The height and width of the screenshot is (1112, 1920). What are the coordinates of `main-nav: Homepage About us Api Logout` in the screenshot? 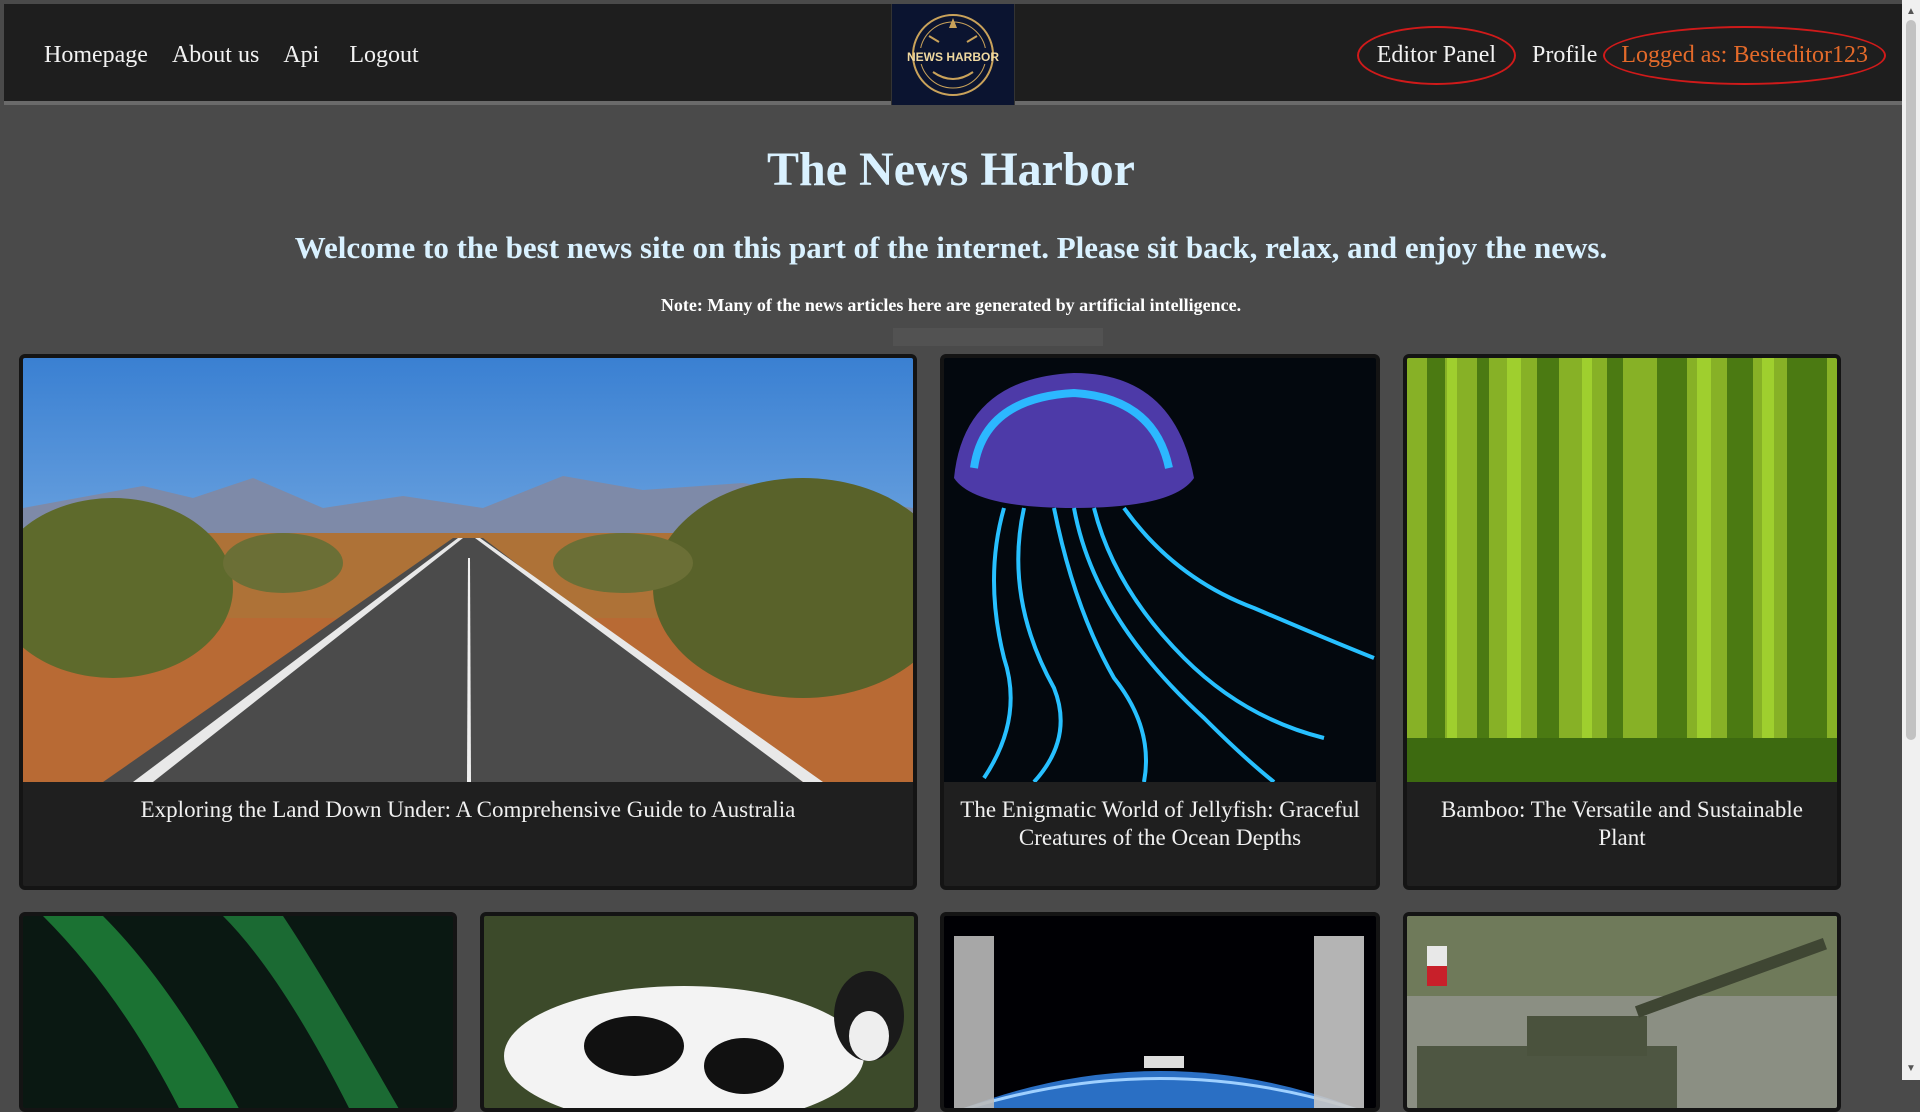 It's located at (231, 55).